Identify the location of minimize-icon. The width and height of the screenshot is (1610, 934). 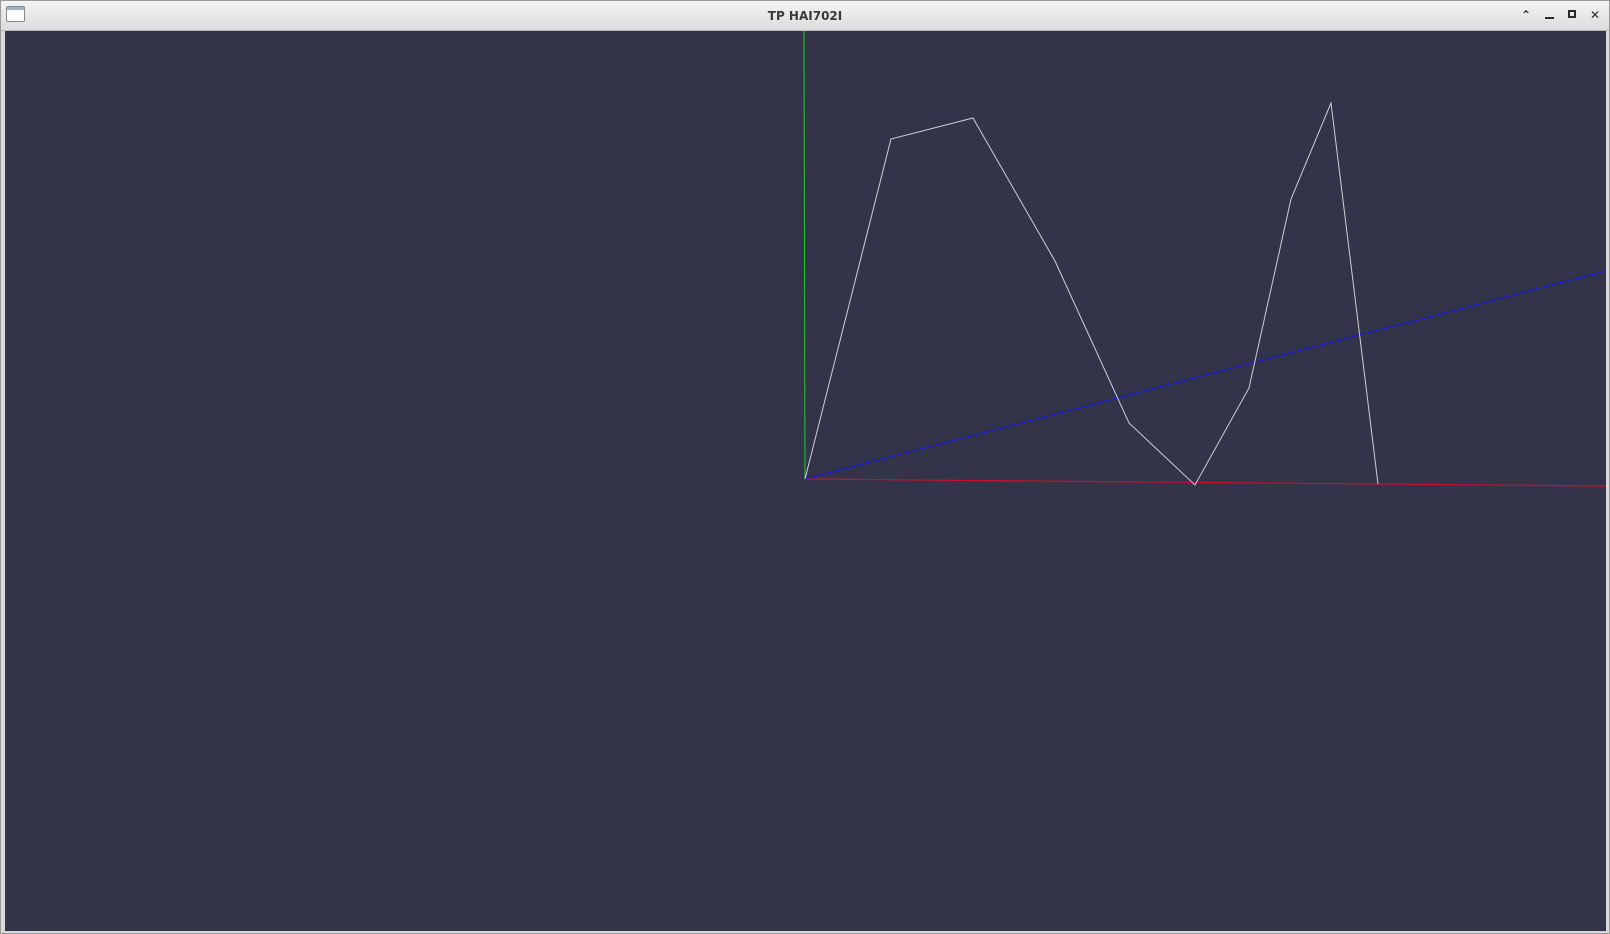
(1549, 15).